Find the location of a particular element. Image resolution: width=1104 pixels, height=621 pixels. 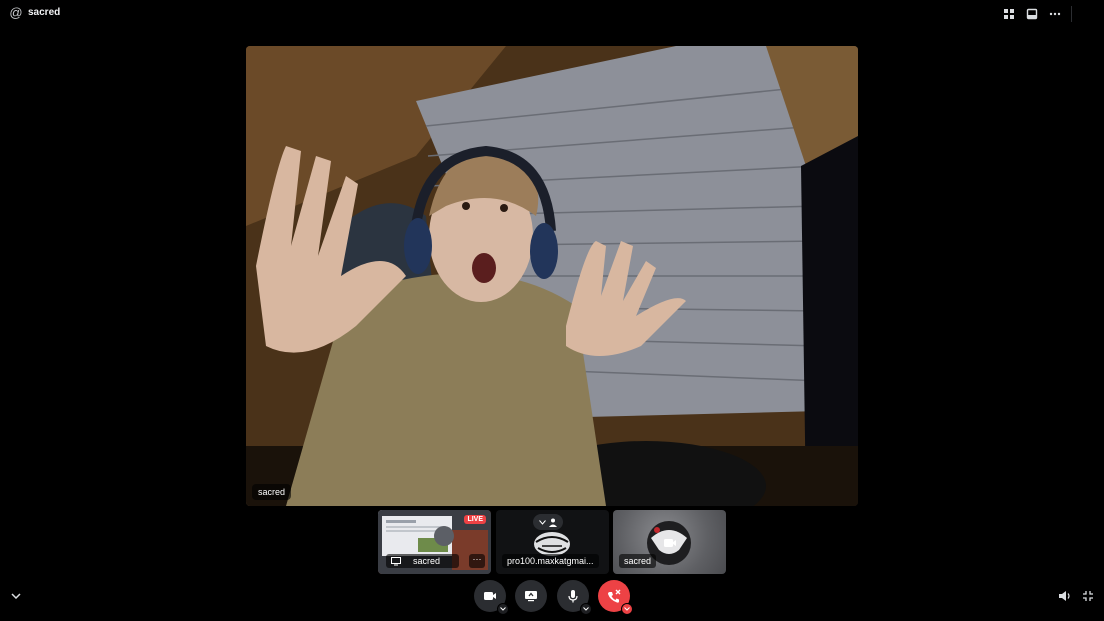

camera-icon is located at coordinates (490, 596).